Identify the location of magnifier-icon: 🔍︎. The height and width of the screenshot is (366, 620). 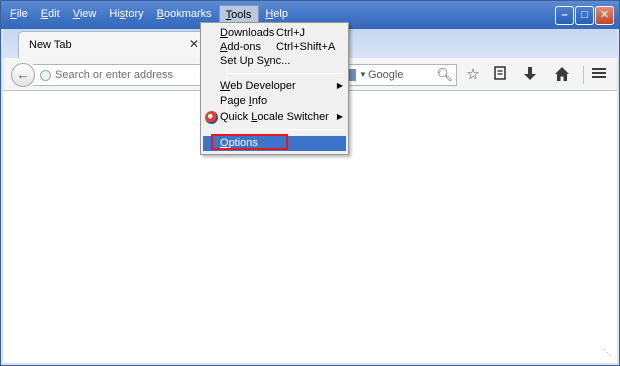
(444, 75).